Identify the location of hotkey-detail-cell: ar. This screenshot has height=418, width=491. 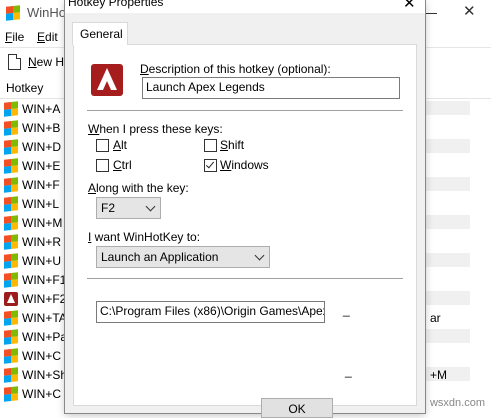
(435, 318).